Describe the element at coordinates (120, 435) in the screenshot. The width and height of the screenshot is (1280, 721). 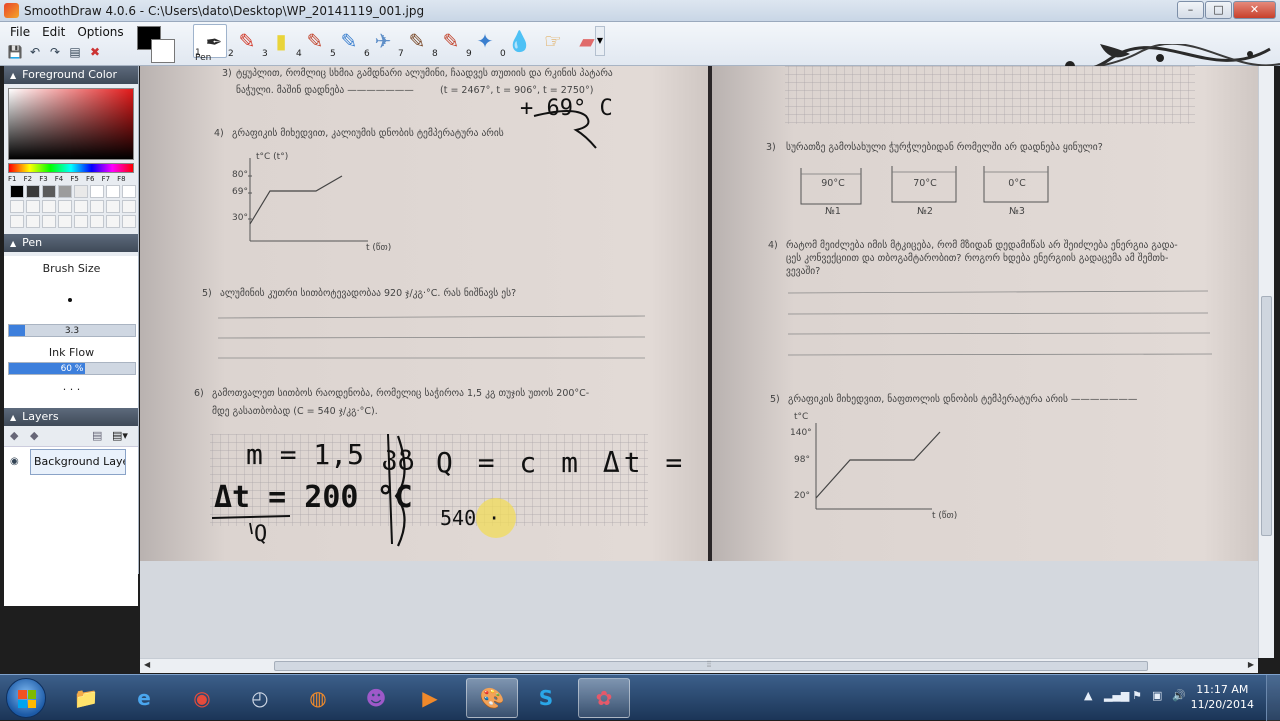
I see `layer-menu-icon: ▤▾` at that location.